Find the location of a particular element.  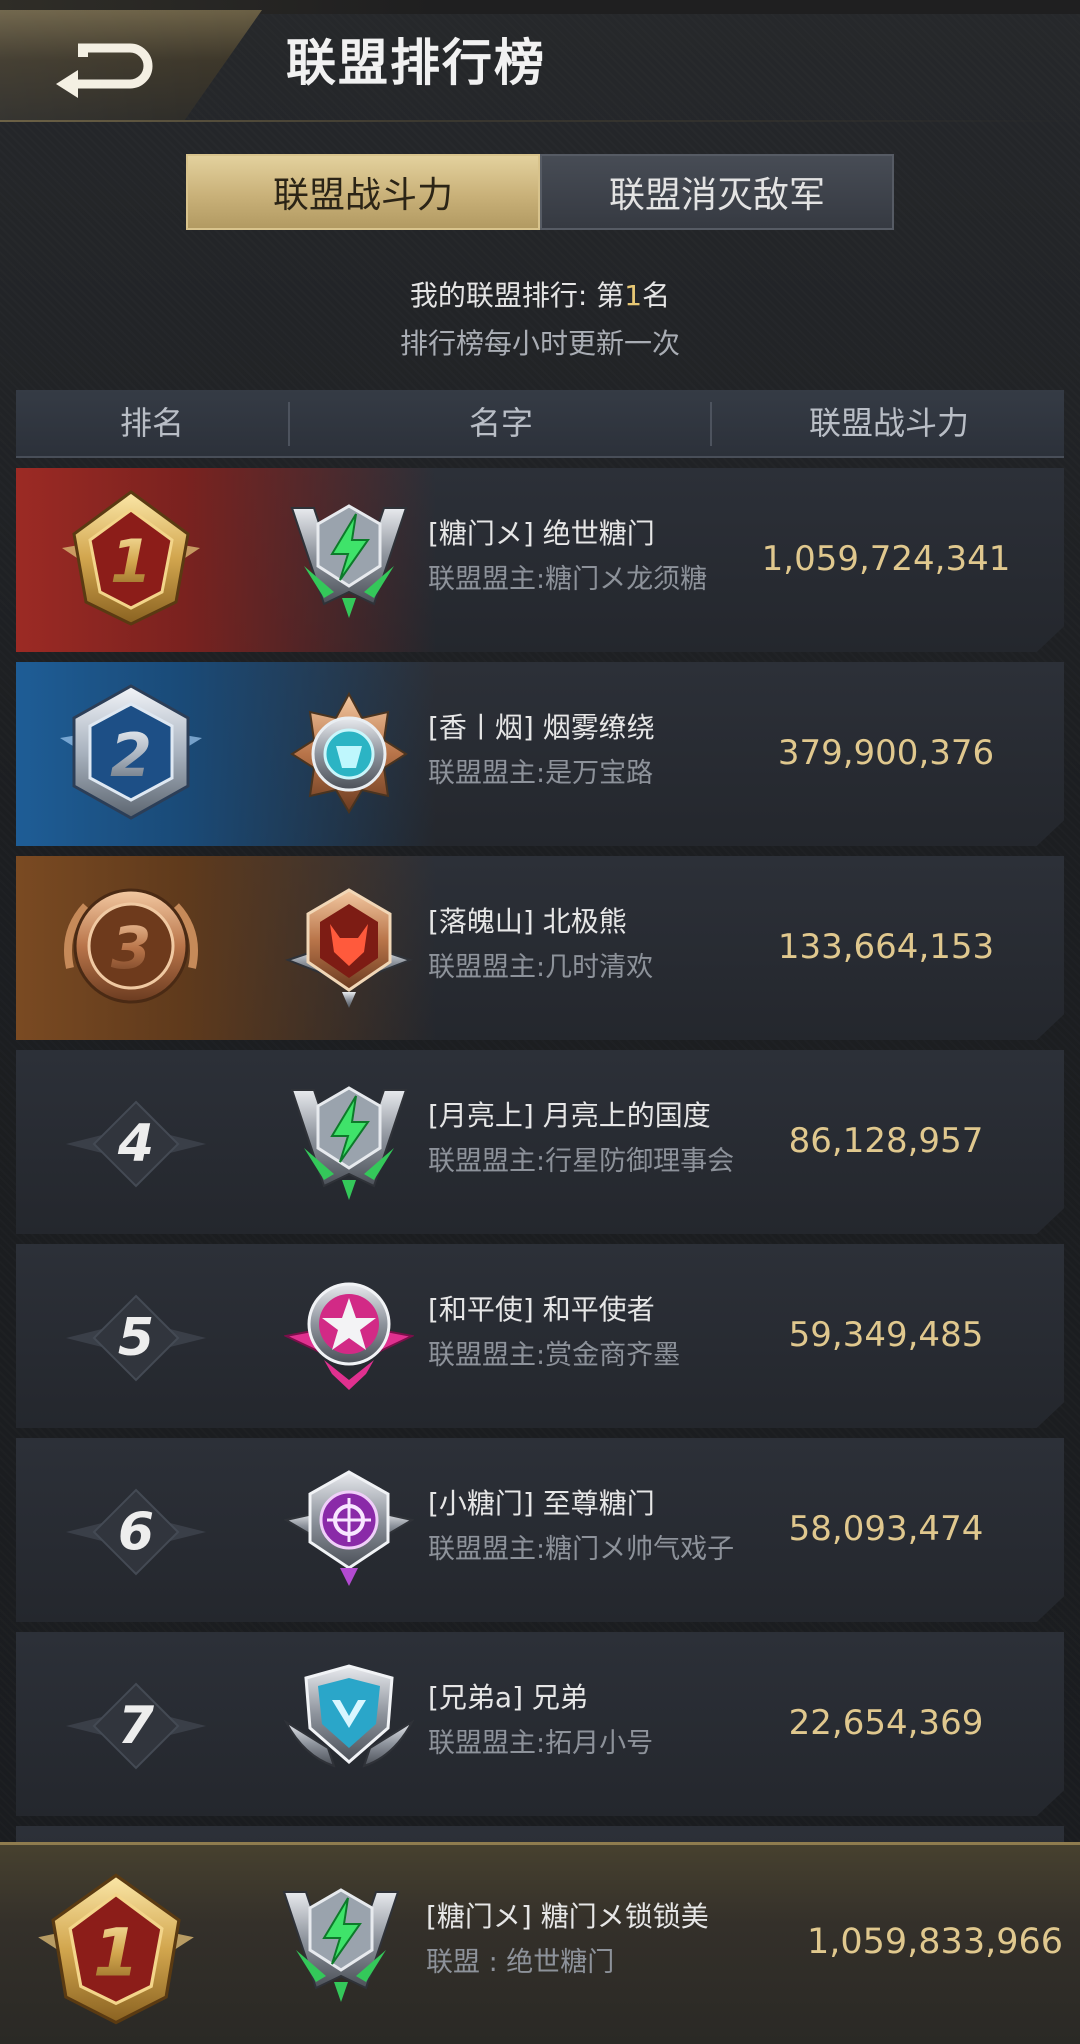

table-row: 4 [月亮上] 月亮上的国度 联盟盟主:行星防御理事会 86,128,957 is located at coordinates (540, 1142).